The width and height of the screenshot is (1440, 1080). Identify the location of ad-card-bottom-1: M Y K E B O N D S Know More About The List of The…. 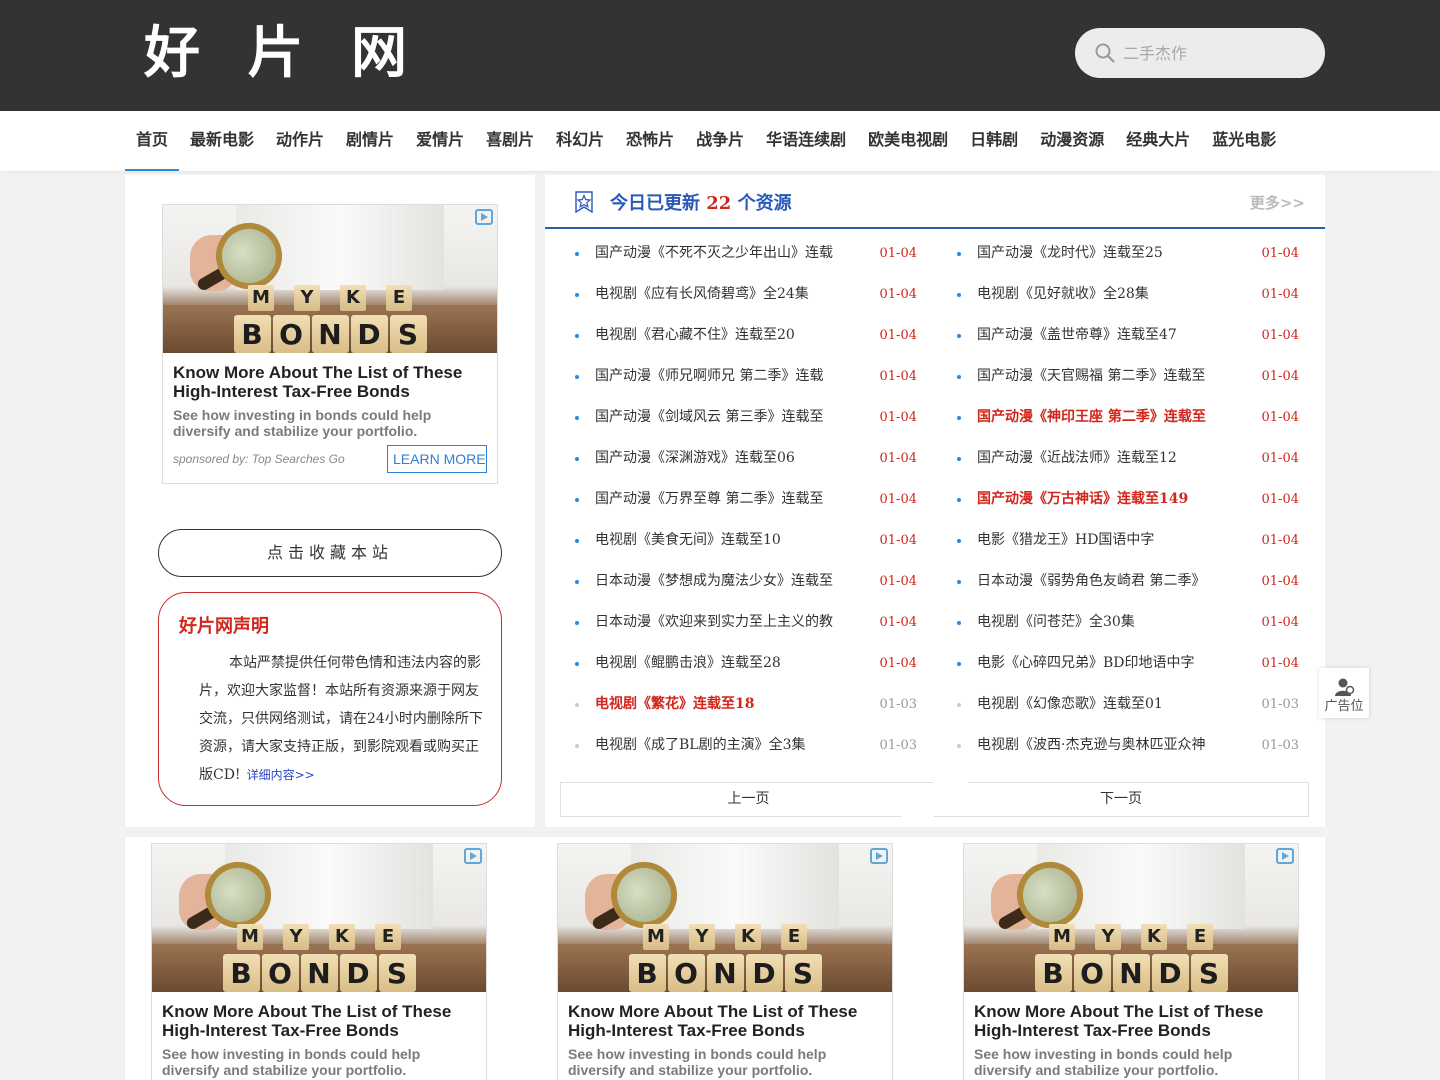
(319, 961).